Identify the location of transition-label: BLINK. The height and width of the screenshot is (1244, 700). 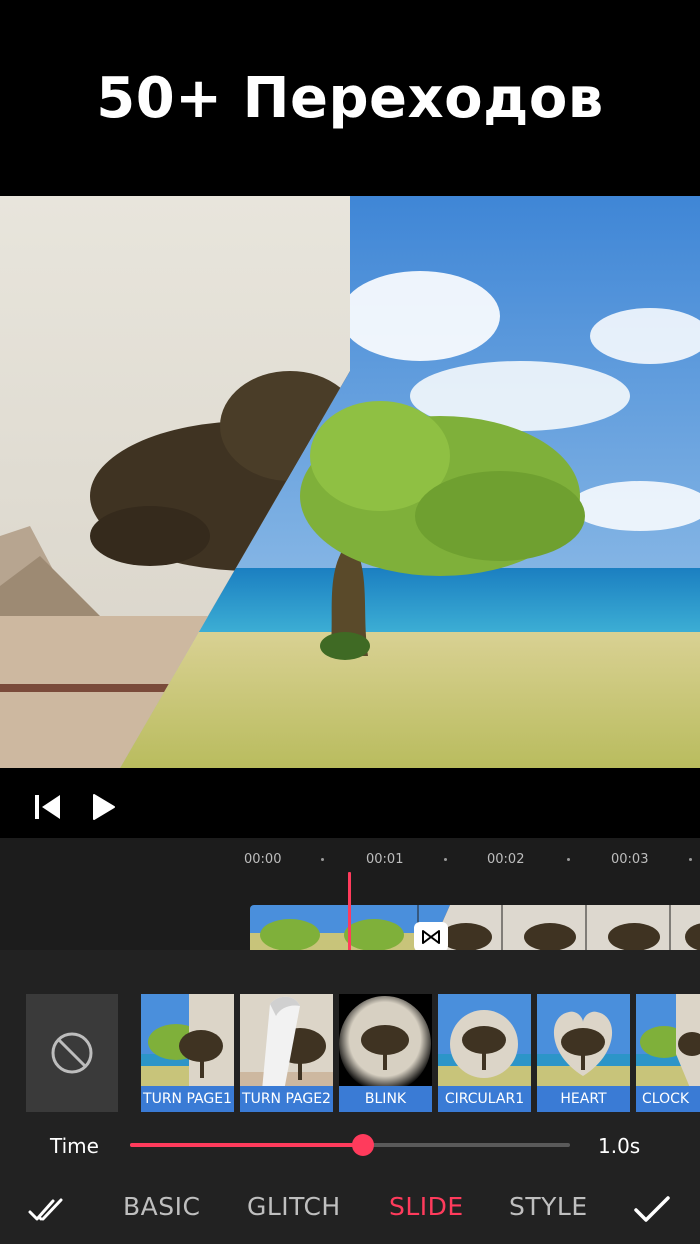
(385, 1099).